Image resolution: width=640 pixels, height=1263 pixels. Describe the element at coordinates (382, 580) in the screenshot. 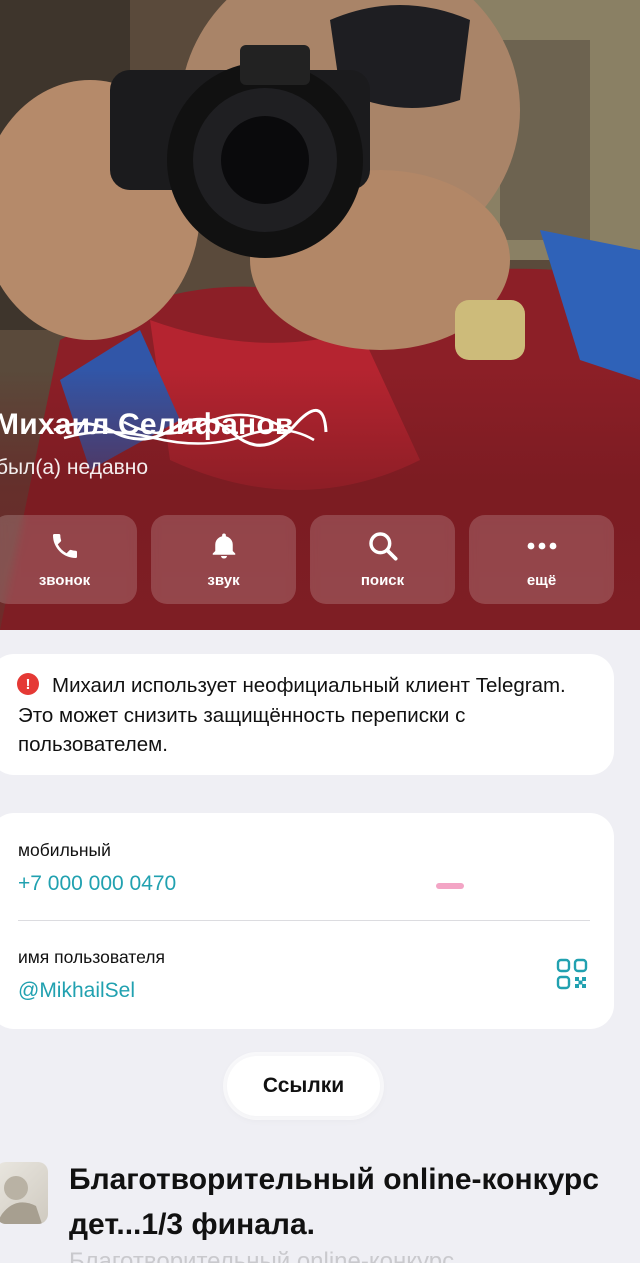

I see `search-label: поиск` at that location.